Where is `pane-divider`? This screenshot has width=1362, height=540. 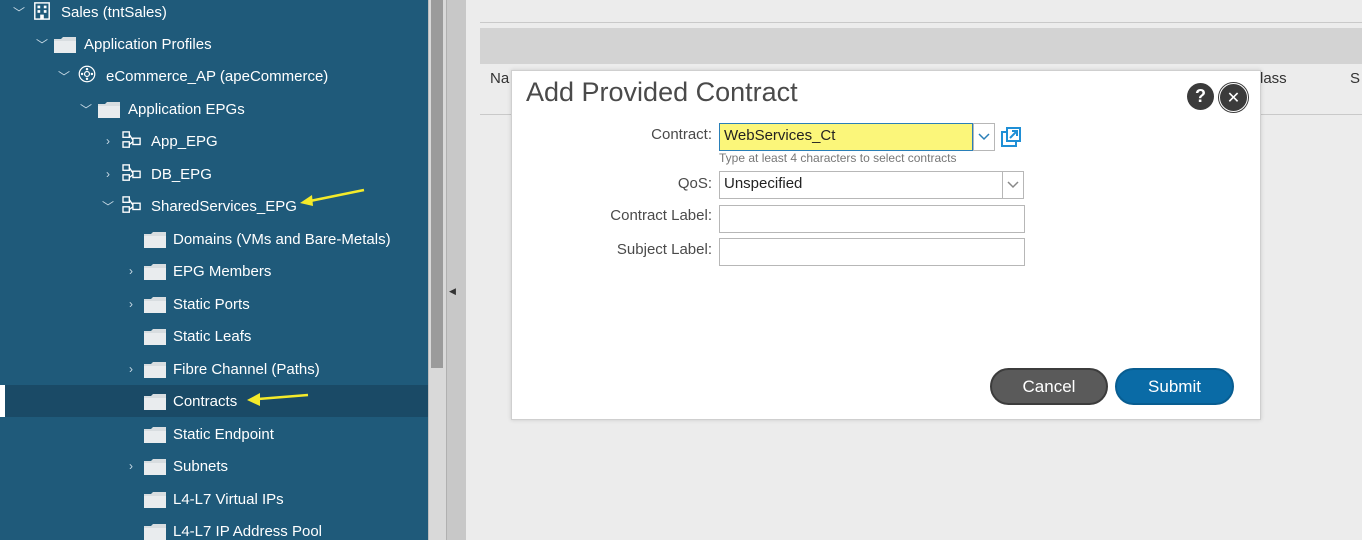
pane-divider is located at coordinates (456, 270).